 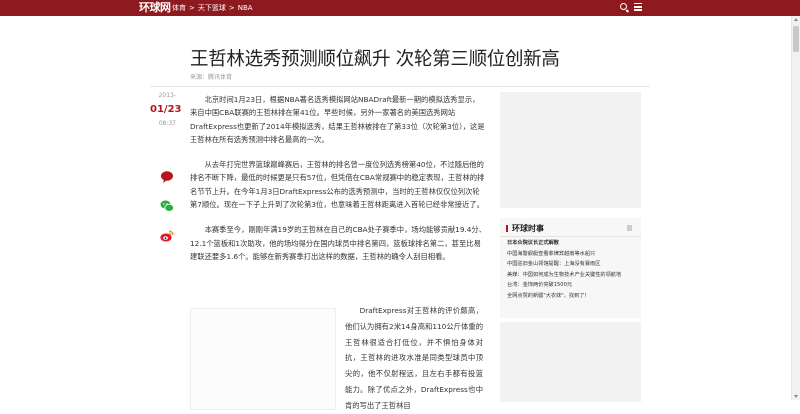 What do you see at coordinates (572, 285) in the screenshot?
I see `hot-news-item: 台湾：金饰两价突破1500元` at bounding box center [572, 285].